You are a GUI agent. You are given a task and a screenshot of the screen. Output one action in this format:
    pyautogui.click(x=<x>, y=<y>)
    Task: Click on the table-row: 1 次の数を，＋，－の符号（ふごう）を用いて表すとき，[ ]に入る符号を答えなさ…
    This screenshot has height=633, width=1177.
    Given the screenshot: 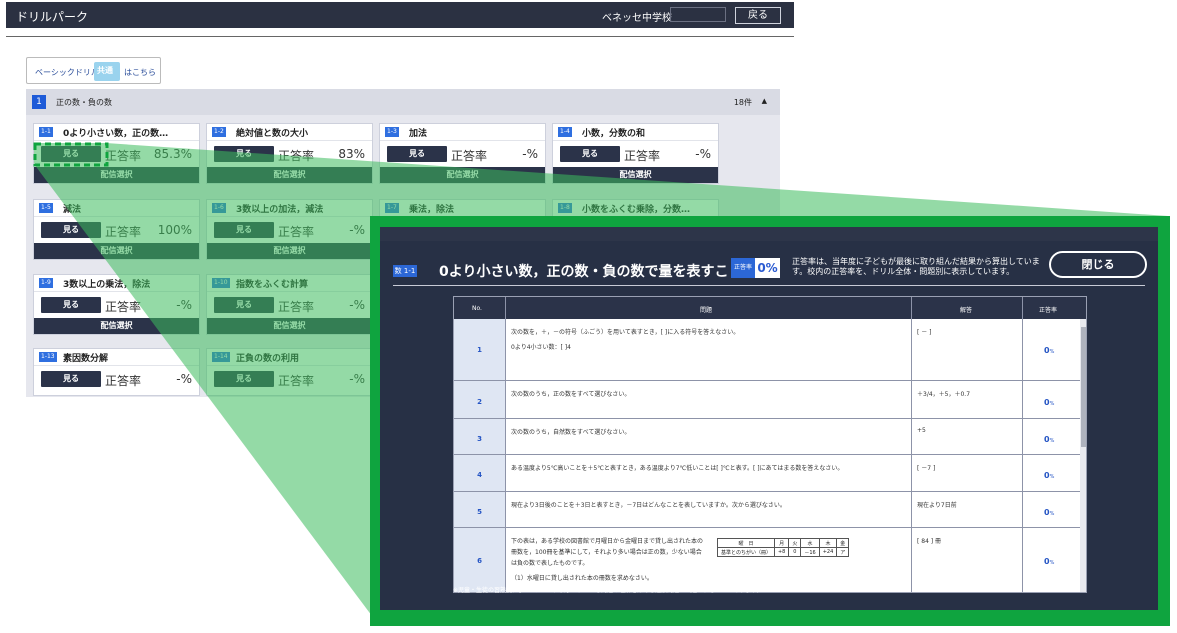 What is the action you would take?
    pyautogui.click(x=767, y=350)
    